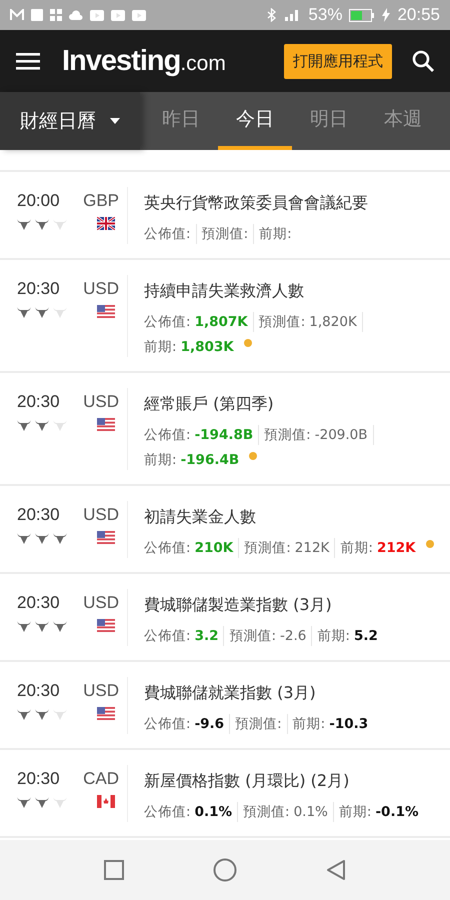  Describe the element at coordinates (209, 404) in the screenshot. I see `event-title: 經常賬戶 (第四季)` at that location.